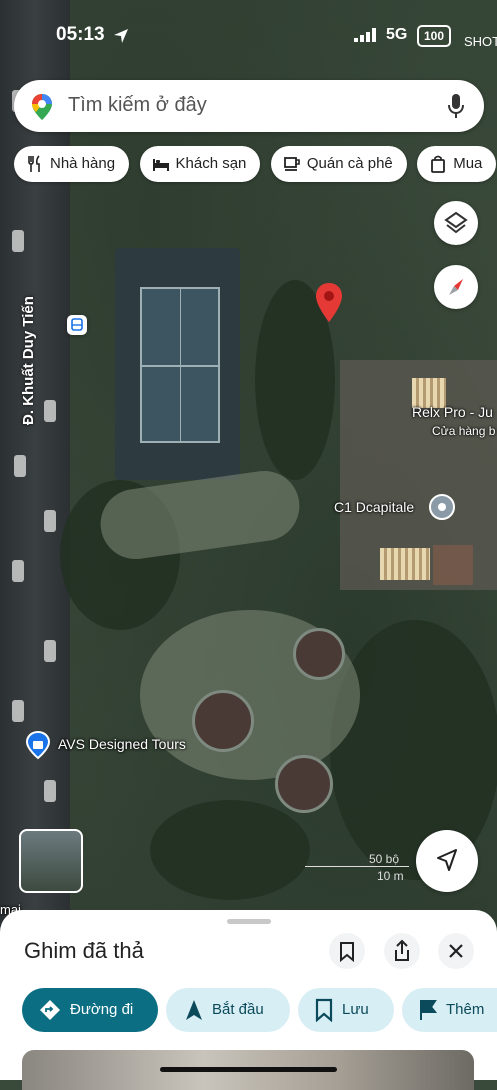 The height and width of the screenshot is (1090, 497). What do you see at coordinates (38, 747) in the screenshot?
I see `tour-pin-icon` at bounding box center [38, 747].